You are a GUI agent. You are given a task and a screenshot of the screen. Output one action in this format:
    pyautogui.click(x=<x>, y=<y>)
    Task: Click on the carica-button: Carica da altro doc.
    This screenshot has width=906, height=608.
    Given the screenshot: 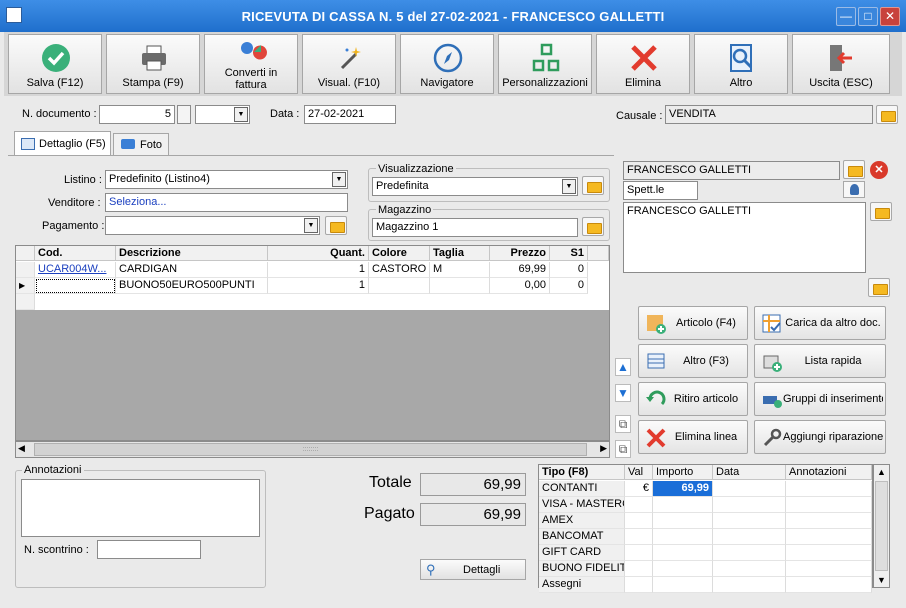 What is the action you would take?
    pyautogui.click(x=820, y=323)
    